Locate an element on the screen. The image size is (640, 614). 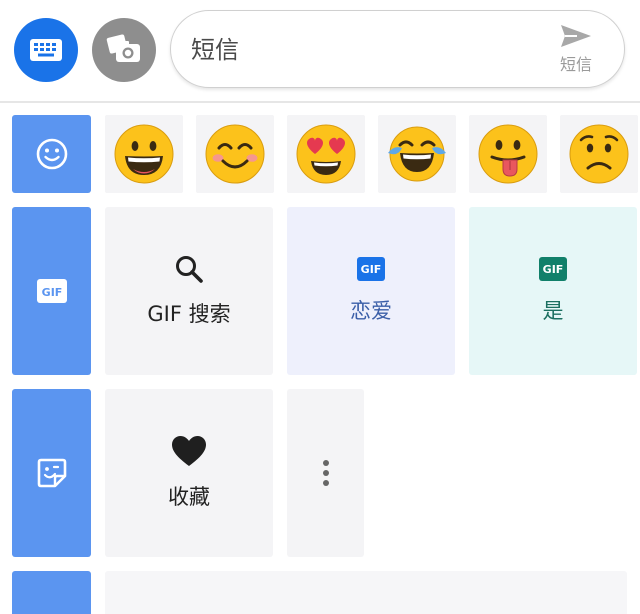
send-label: 短信 is located at coordinates (575, 64).